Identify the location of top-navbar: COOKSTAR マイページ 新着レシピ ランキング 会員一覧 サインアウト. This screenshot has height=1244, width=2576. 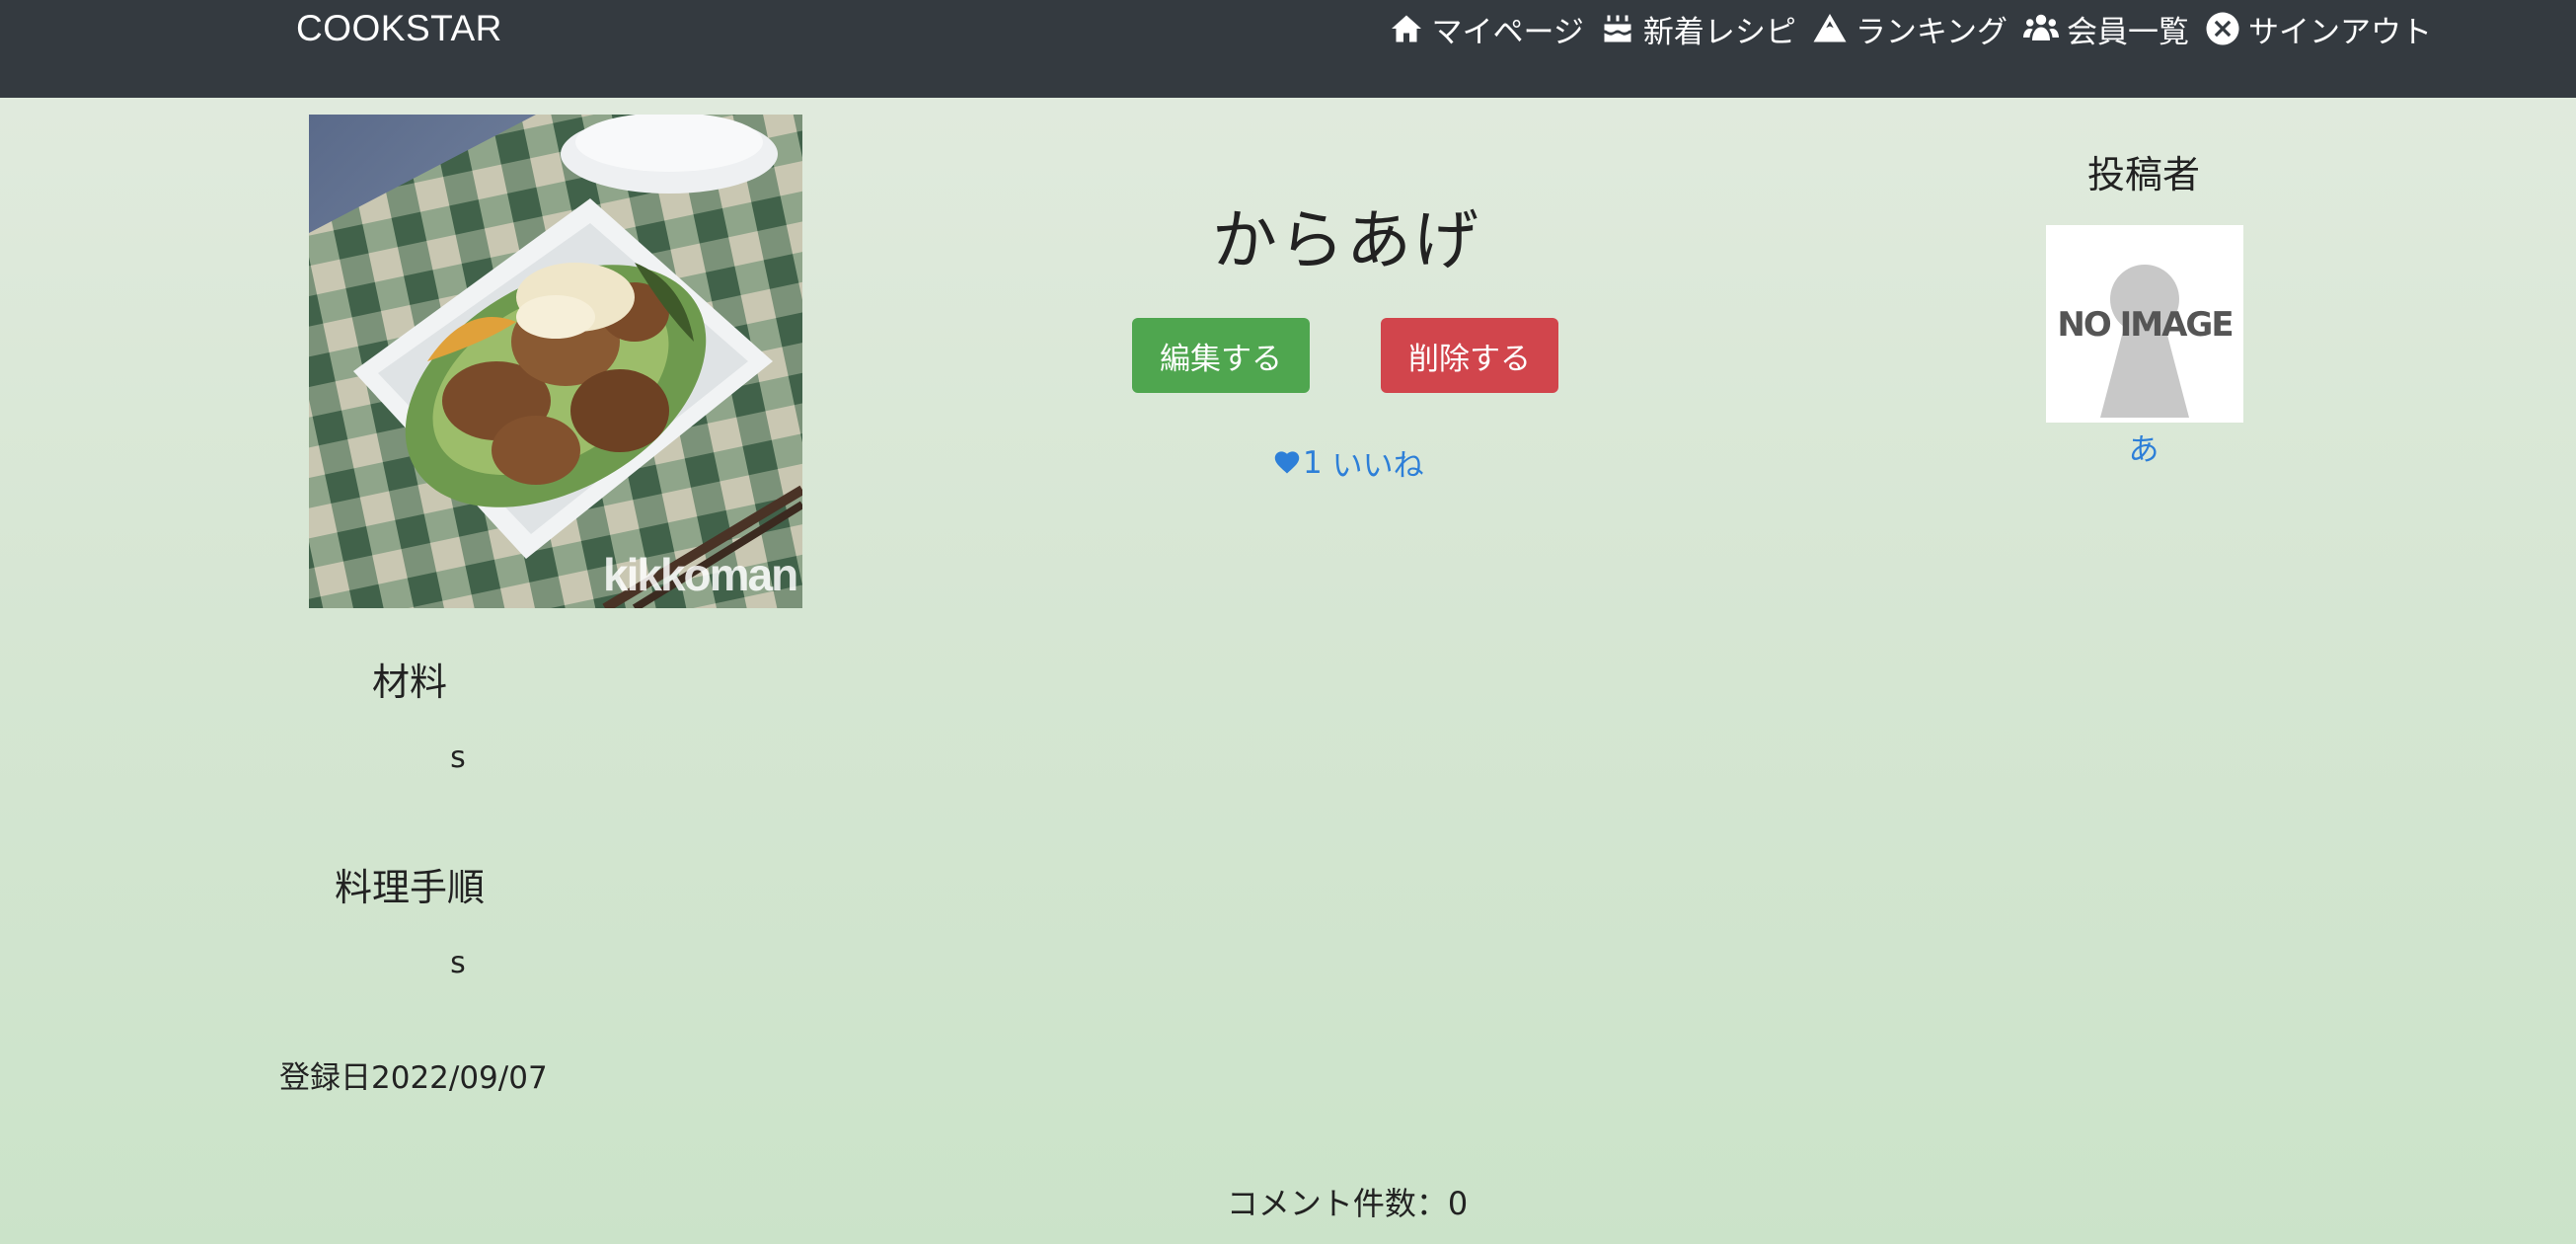
(1288, 49).